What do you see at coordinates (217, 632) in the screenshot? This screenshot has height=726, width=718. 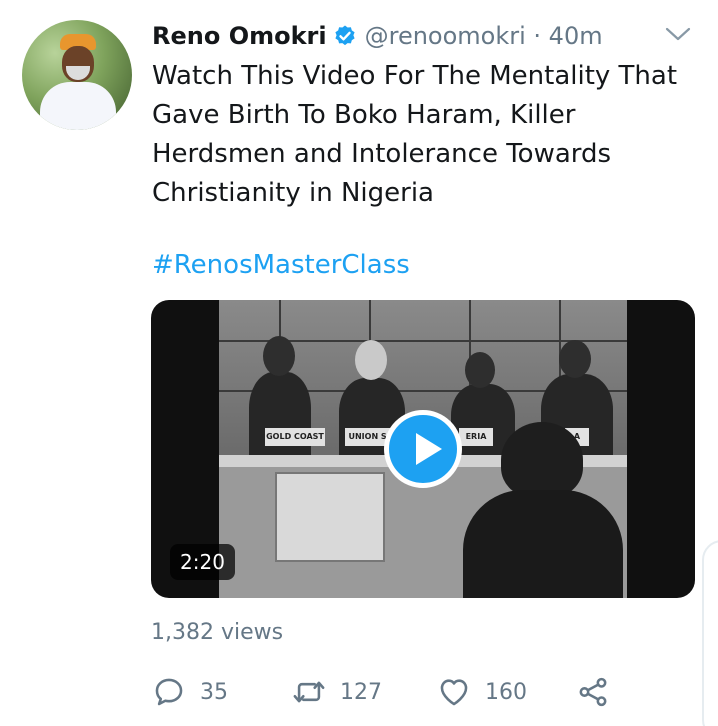 I see `view-count: 1,382 views` at bounding box center [217, 632].